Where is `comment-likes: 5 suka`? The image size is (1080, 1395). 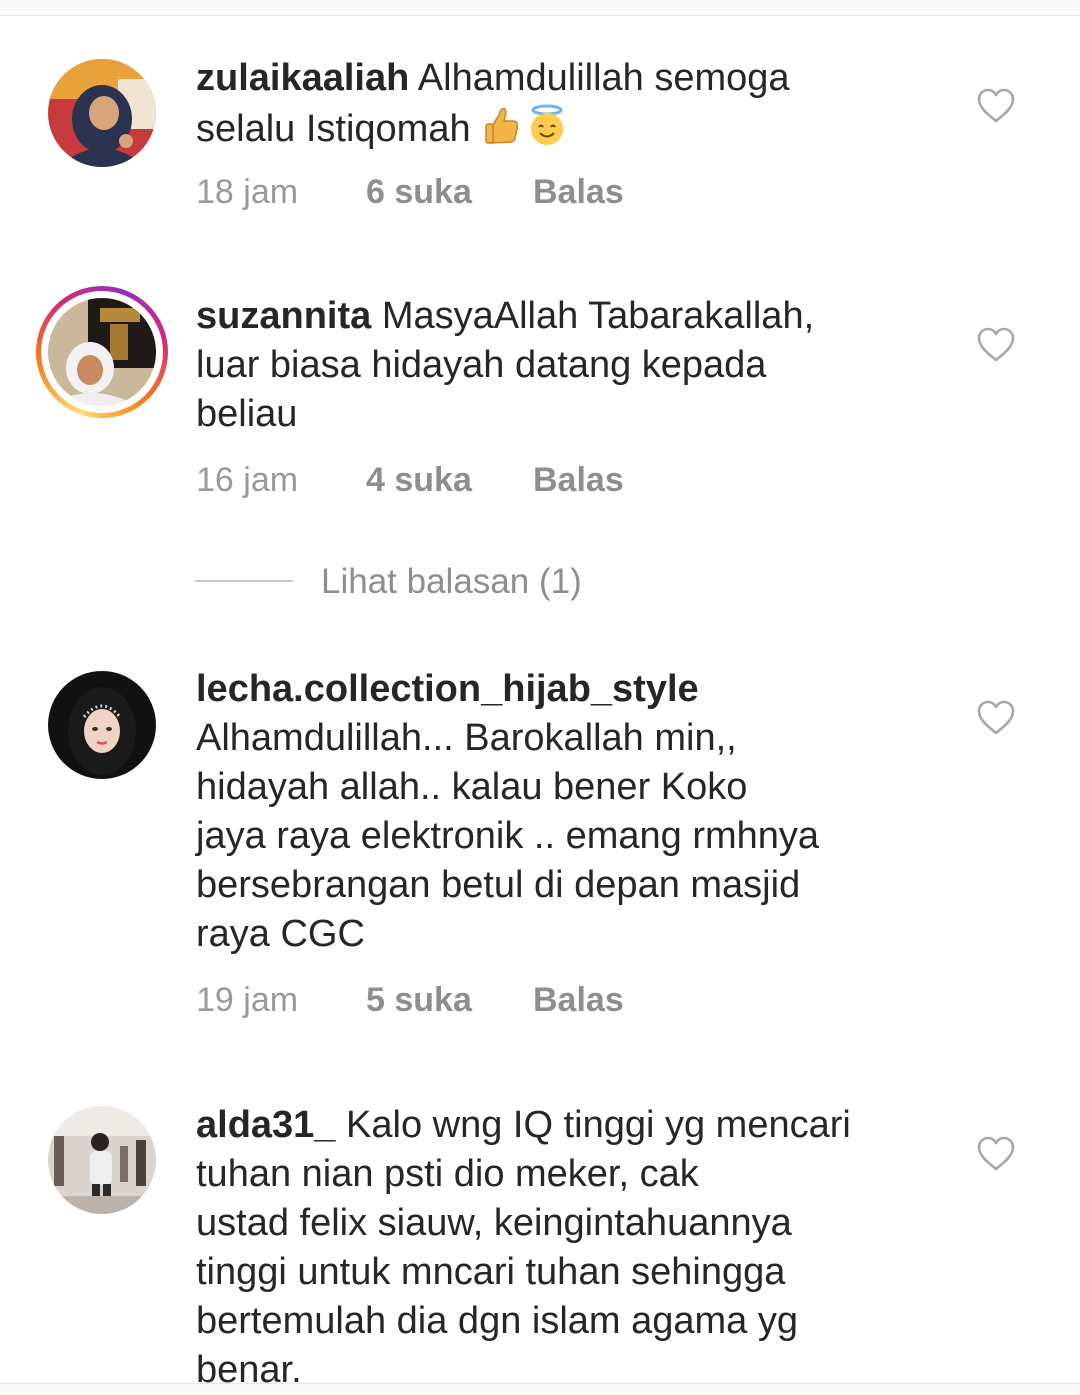
comment-likes: 5 suka is located at coordinates (419, 1000).